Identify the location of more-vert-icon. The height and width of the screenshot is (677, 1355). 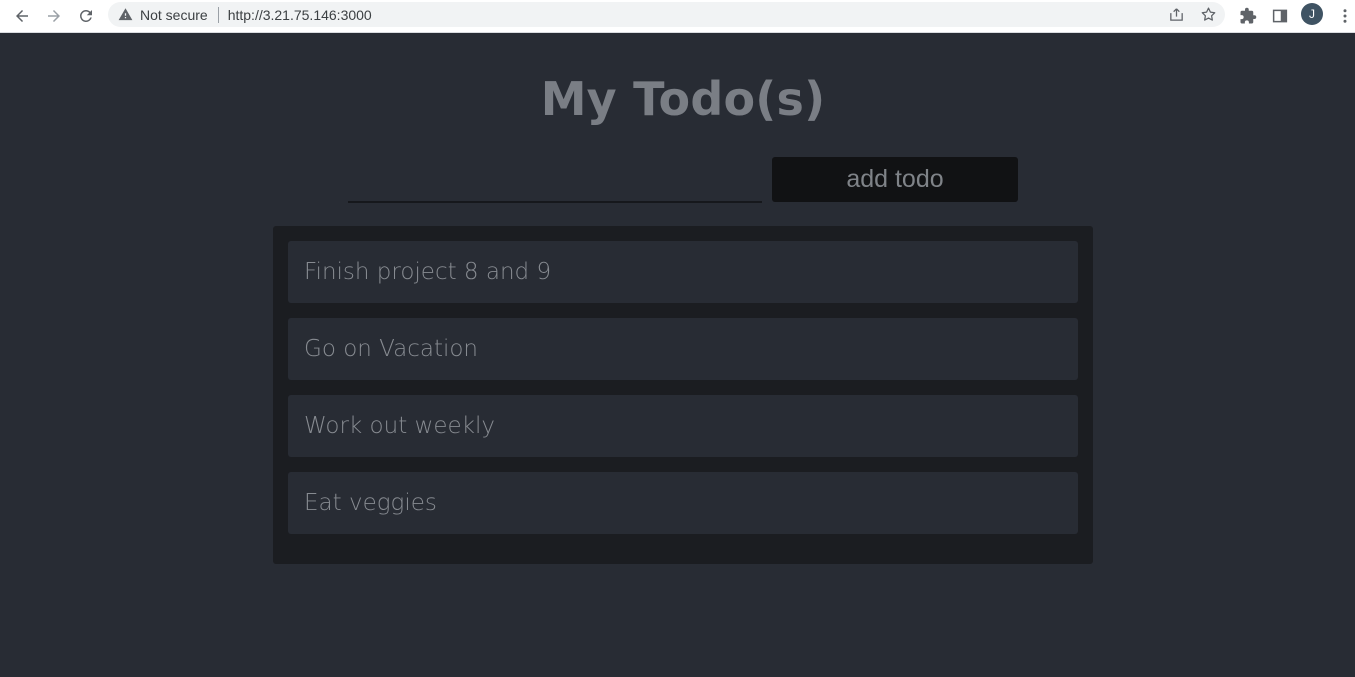
(1345, 16).